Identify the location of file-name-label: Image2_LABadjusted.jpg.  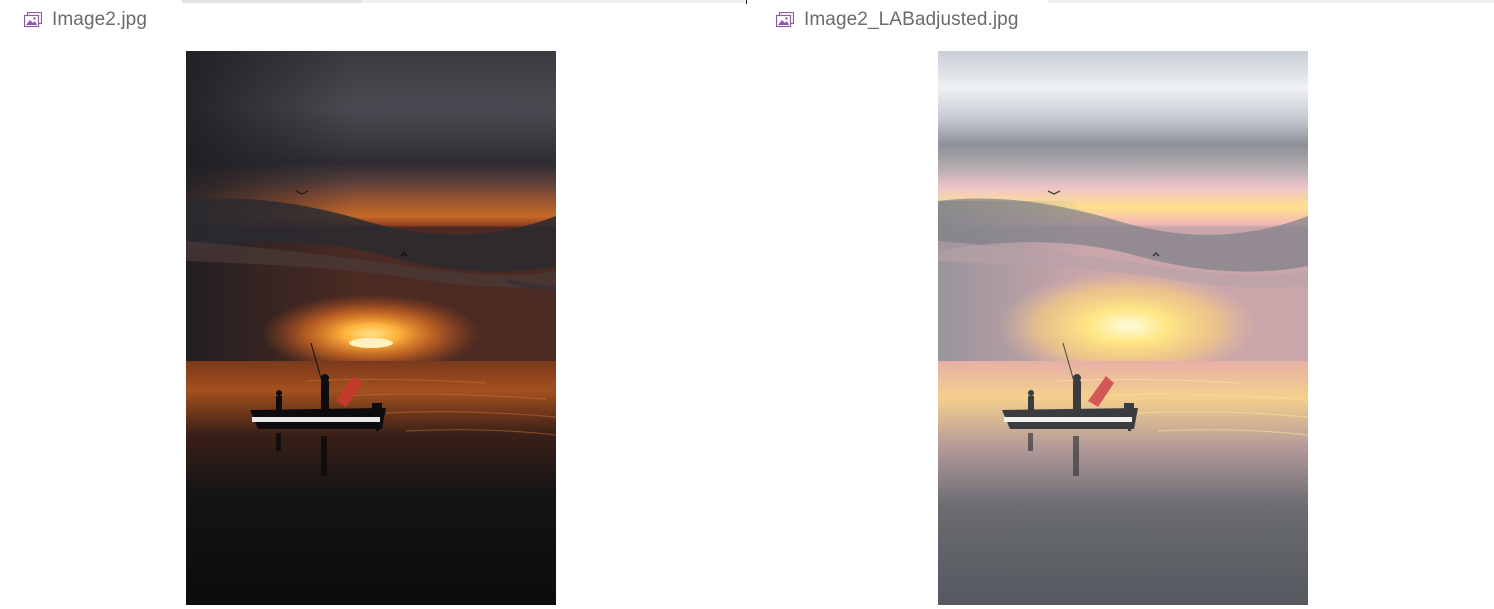
(911, 19).